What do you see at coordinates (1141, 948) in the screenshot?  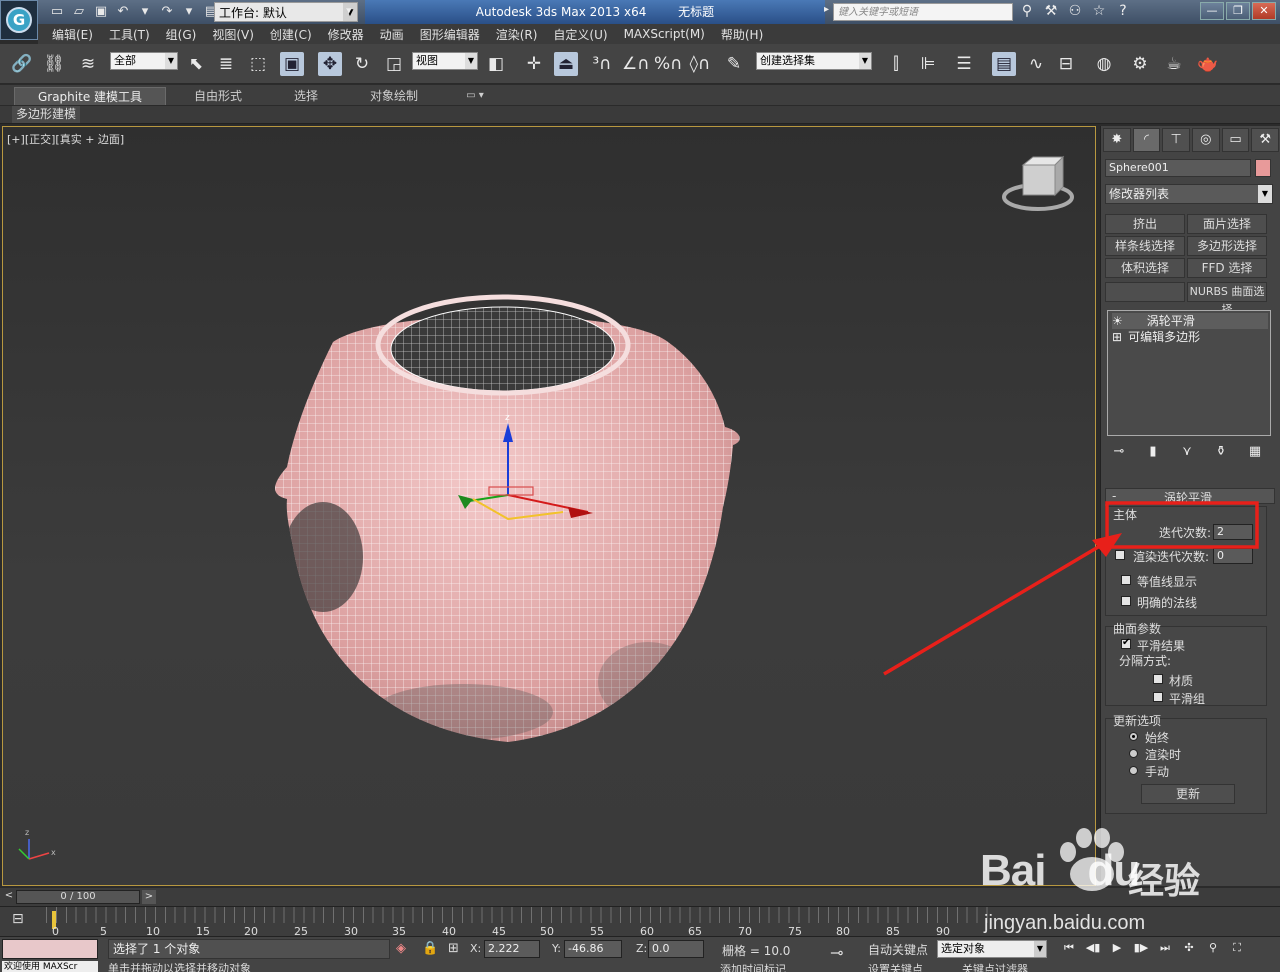 I see `next-frame-icon: ▮▶` at bounding box center [1141, 948].